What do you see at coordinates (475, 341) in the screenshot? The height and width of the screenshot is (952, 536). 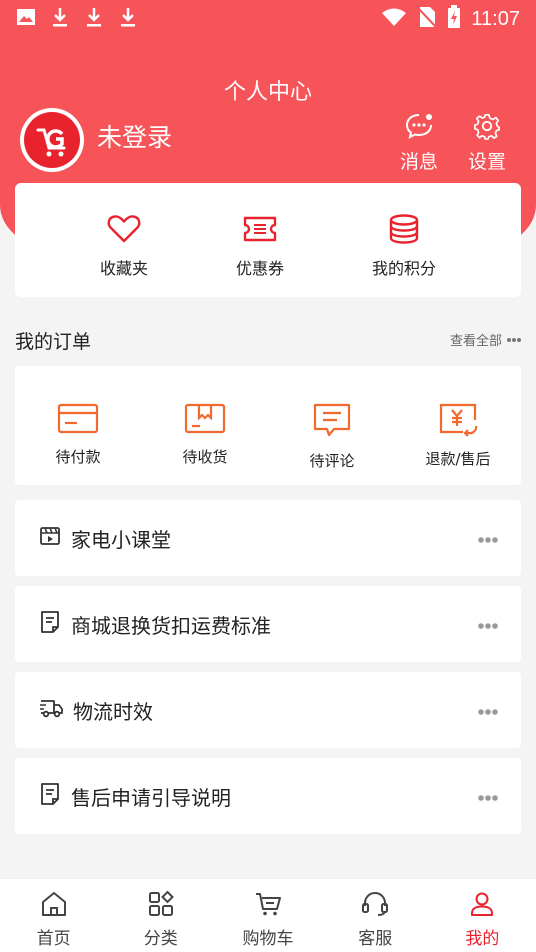 I see `view-all-label: 查看全部` at bounding box center [475, 341].